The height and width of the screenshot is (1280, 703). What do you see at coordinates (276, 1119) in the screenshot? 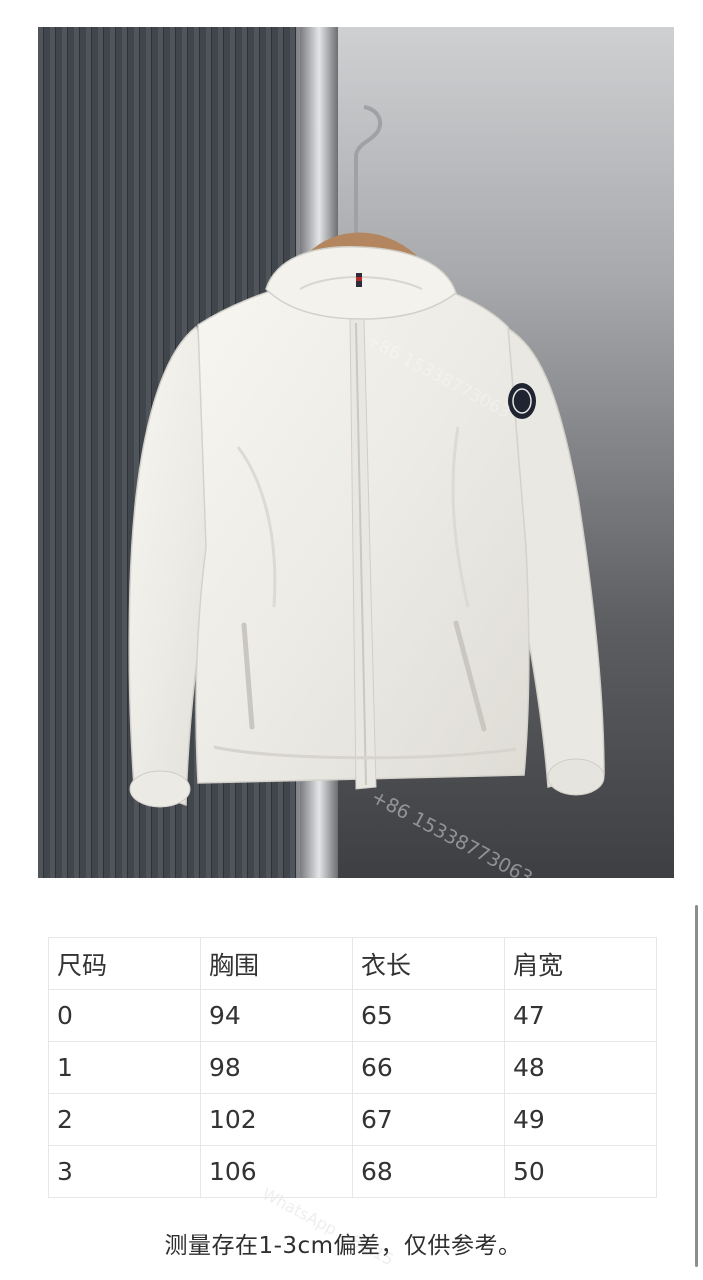
I see `cell-chest: 102` at bounding box center [276, 1119].